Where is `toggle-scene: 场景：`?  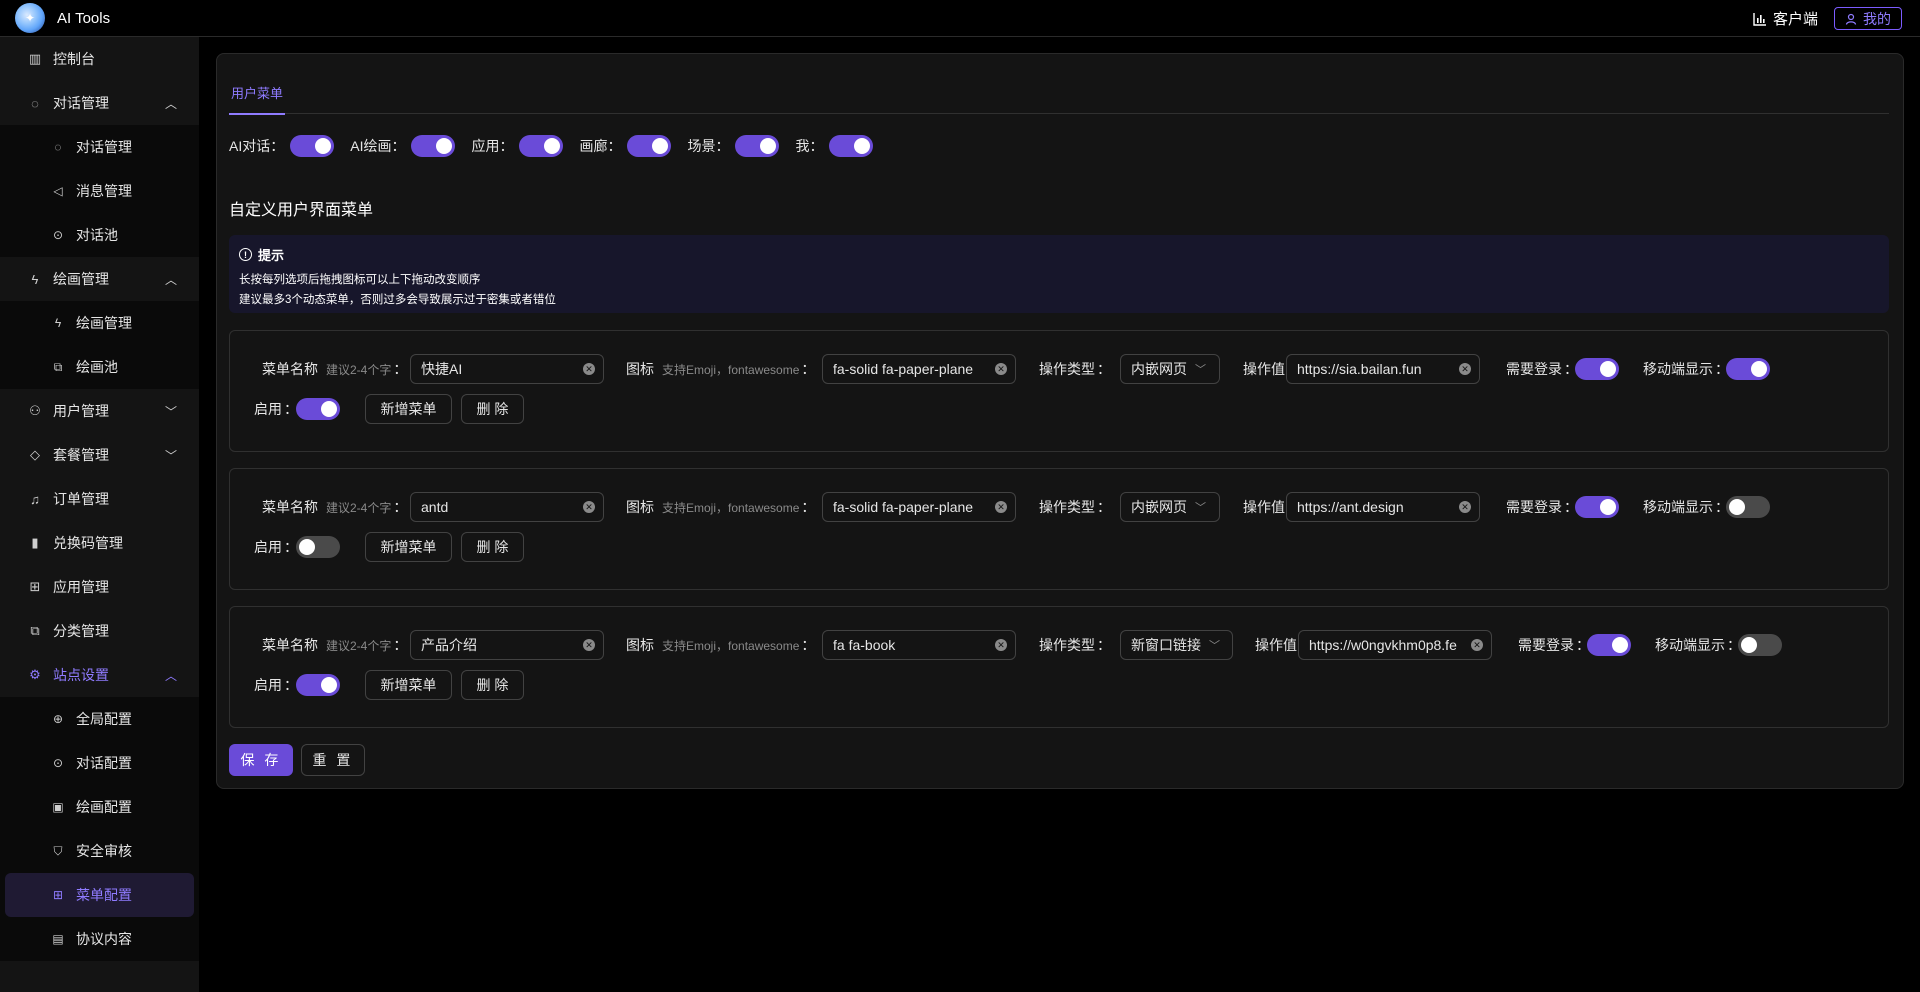 toggle-scene: 场景： is located at coordinates (733, 146).